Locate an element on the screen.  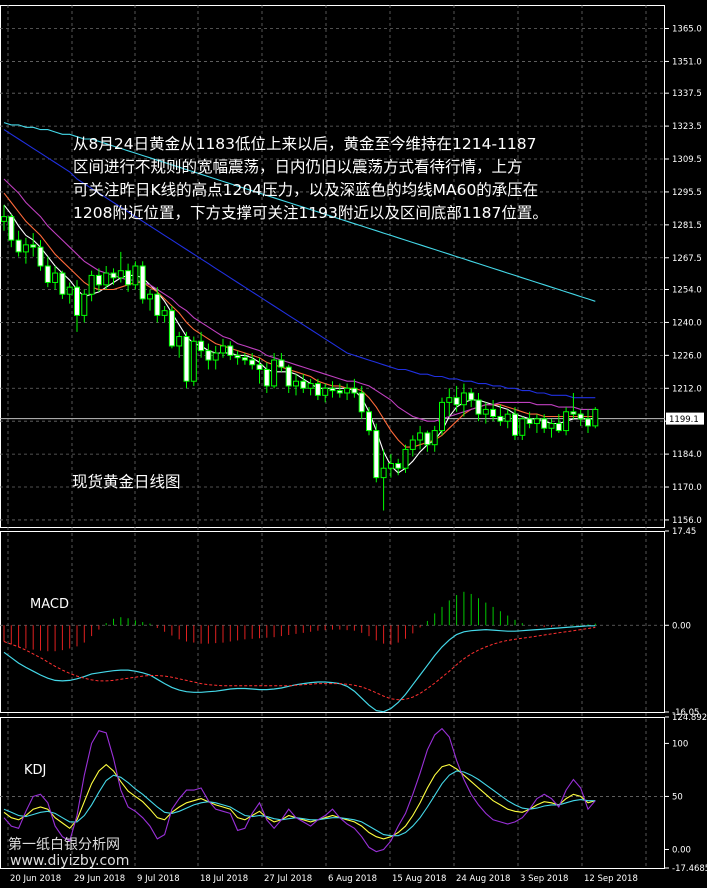
price-tick-label: 1337.5 is located at coordinates (687, 94).